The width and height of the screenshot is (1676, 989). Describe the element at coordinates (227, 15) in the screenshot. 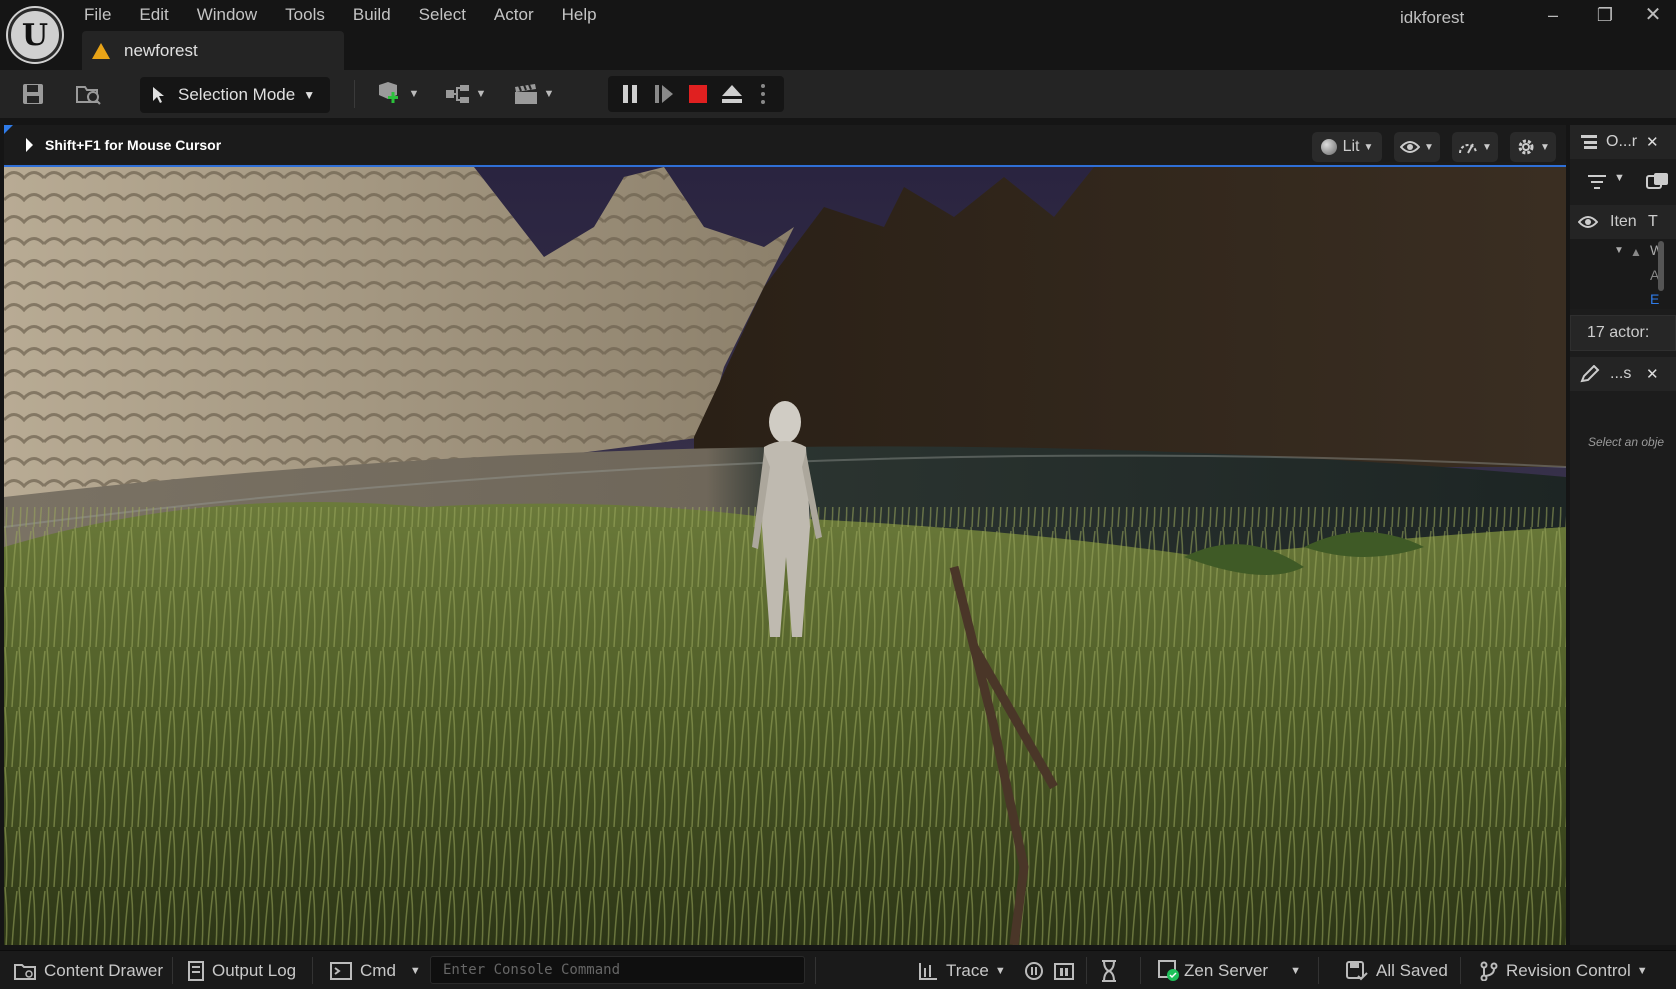

I see `menu-window: Window` at that location.